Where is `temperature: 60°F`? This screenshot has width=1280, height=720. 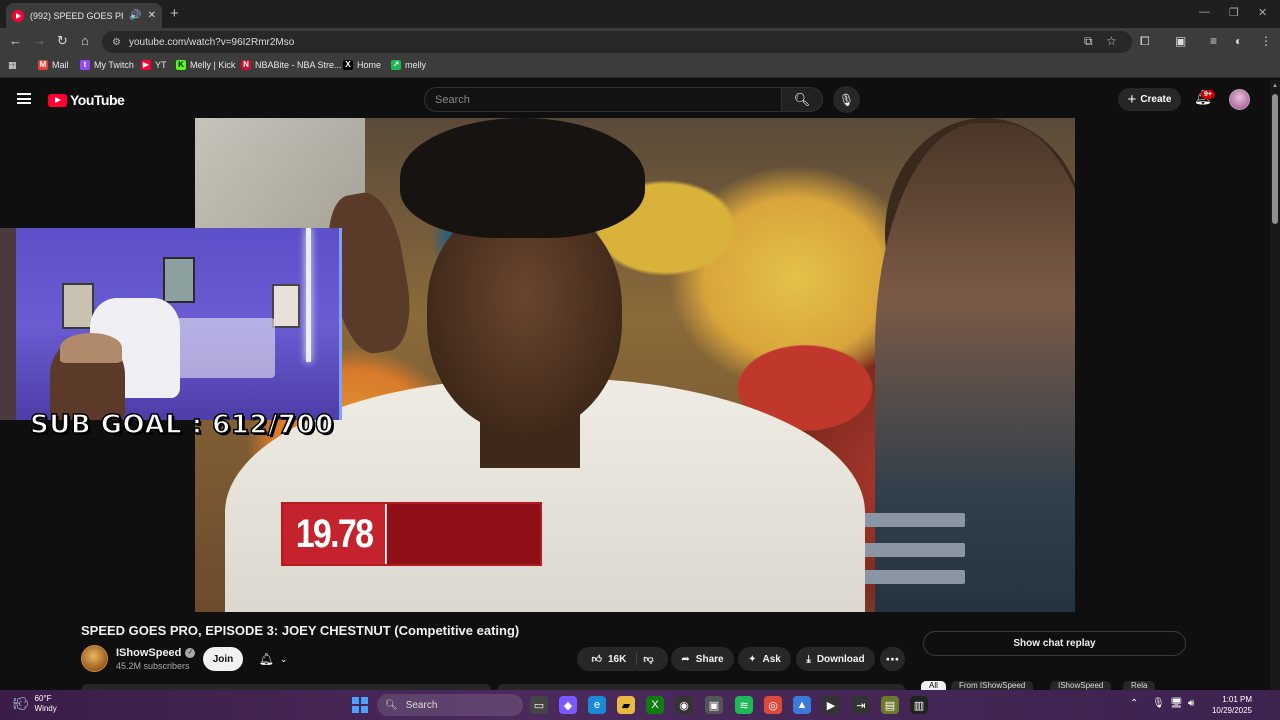 temperature: 60°F is located at coordinates (43, 698).